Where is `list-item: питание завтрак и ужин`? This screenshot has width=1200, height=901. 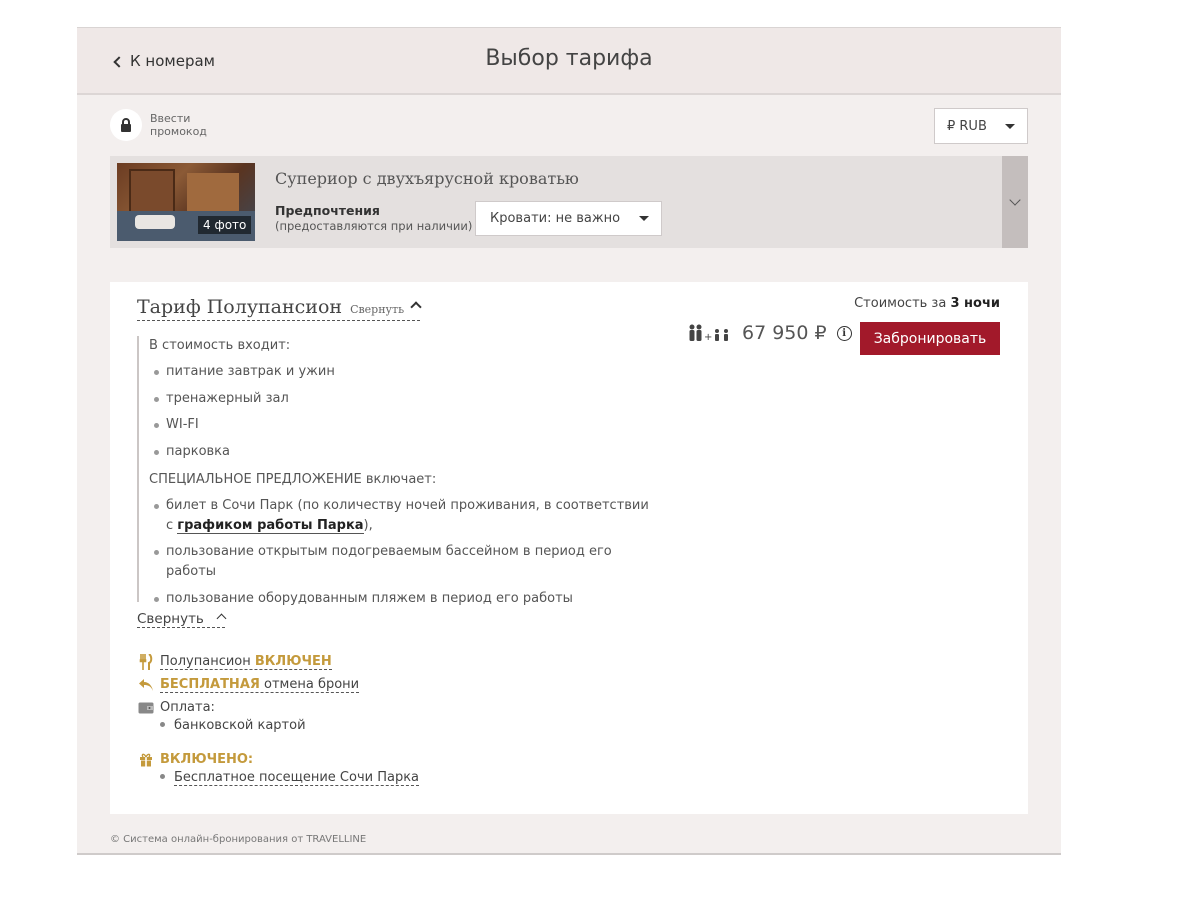 list-item: питание завтрак и ужин is located at coordinates (403, 372).